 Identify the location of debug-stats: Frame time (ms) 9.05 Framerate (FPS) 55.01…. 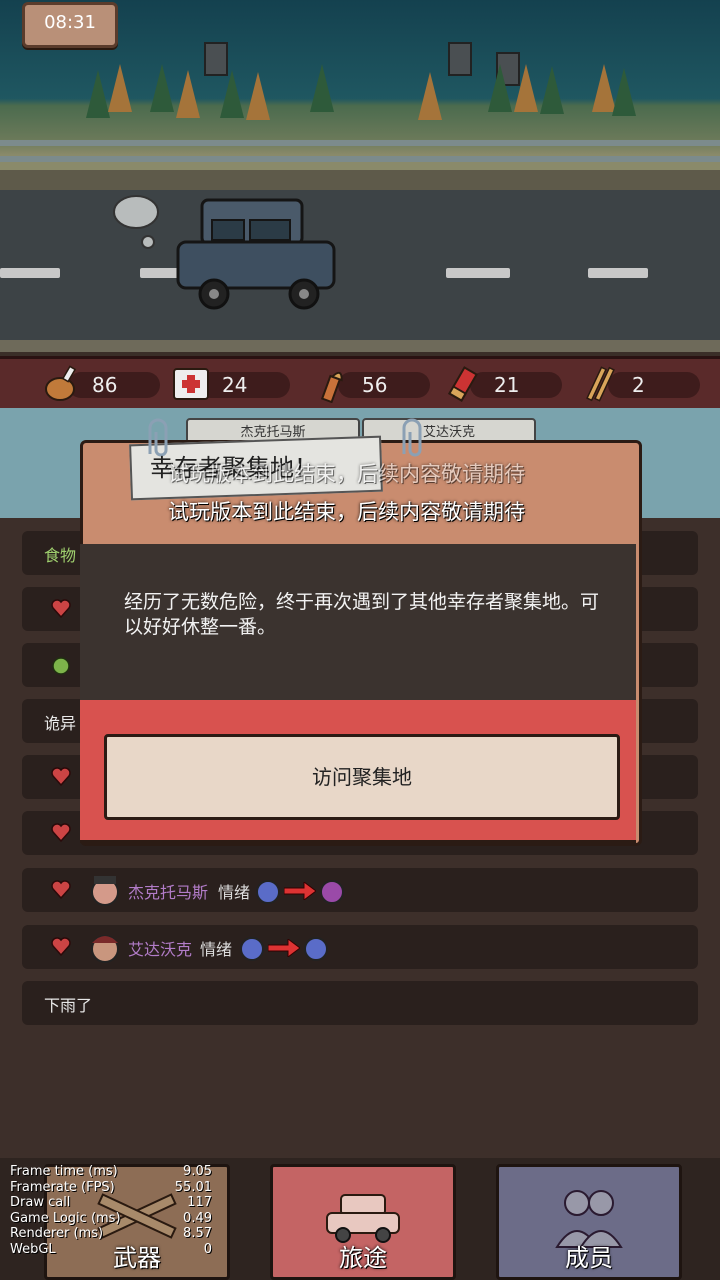
(110, 1210).